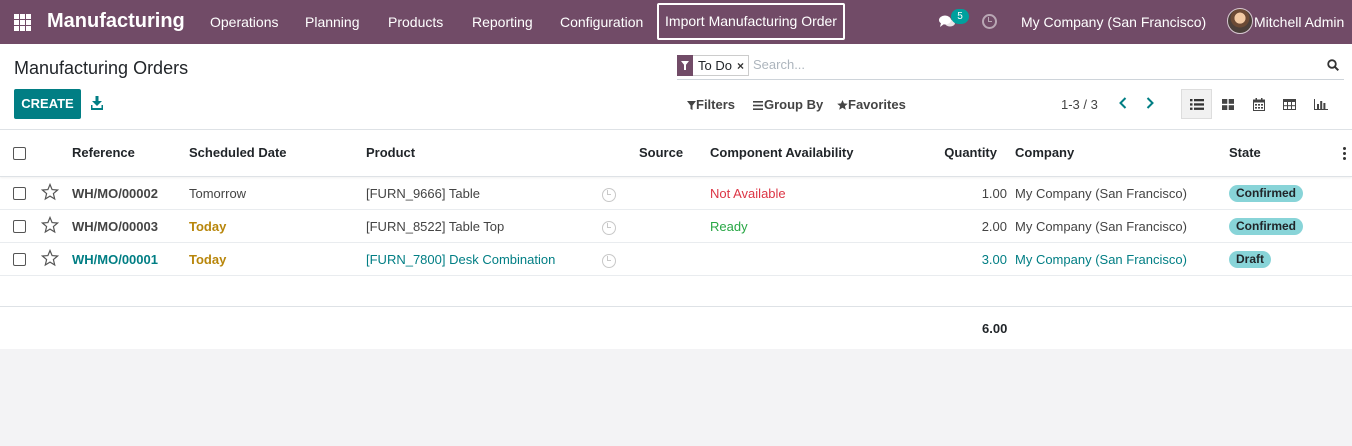 The height and width of the screenshot is (446, 1352). What do you see at coordinates (601, 22) in the screenshot?
I see `menu-configuration: Configuration` at bounding box center [601, 22].